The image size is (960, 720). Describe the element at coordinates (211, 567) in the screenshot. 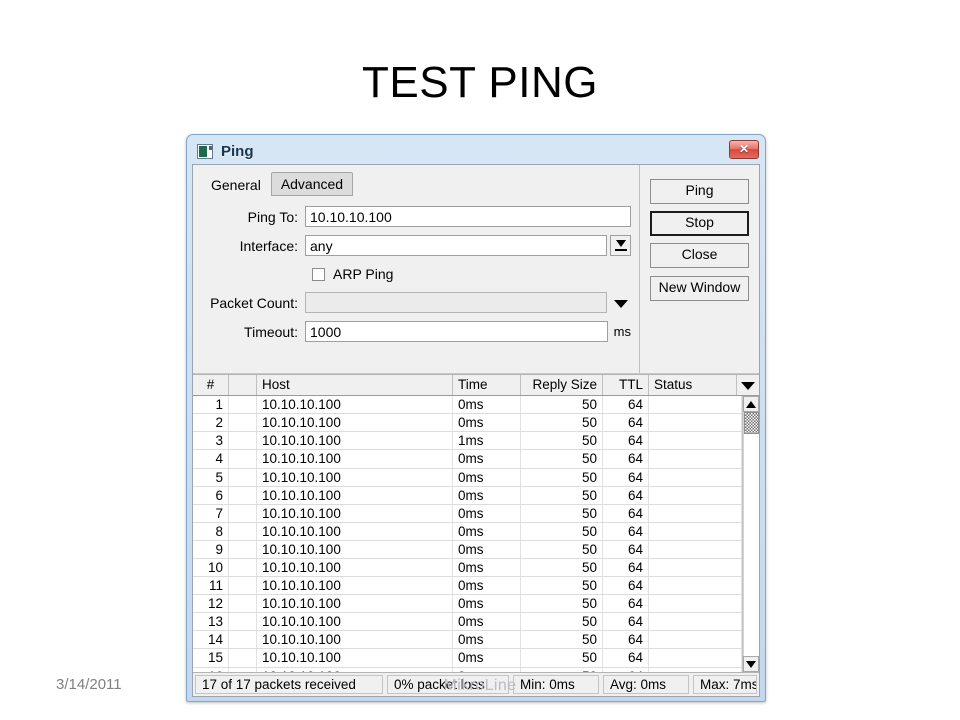

I see `cell-index: 10` at that location.